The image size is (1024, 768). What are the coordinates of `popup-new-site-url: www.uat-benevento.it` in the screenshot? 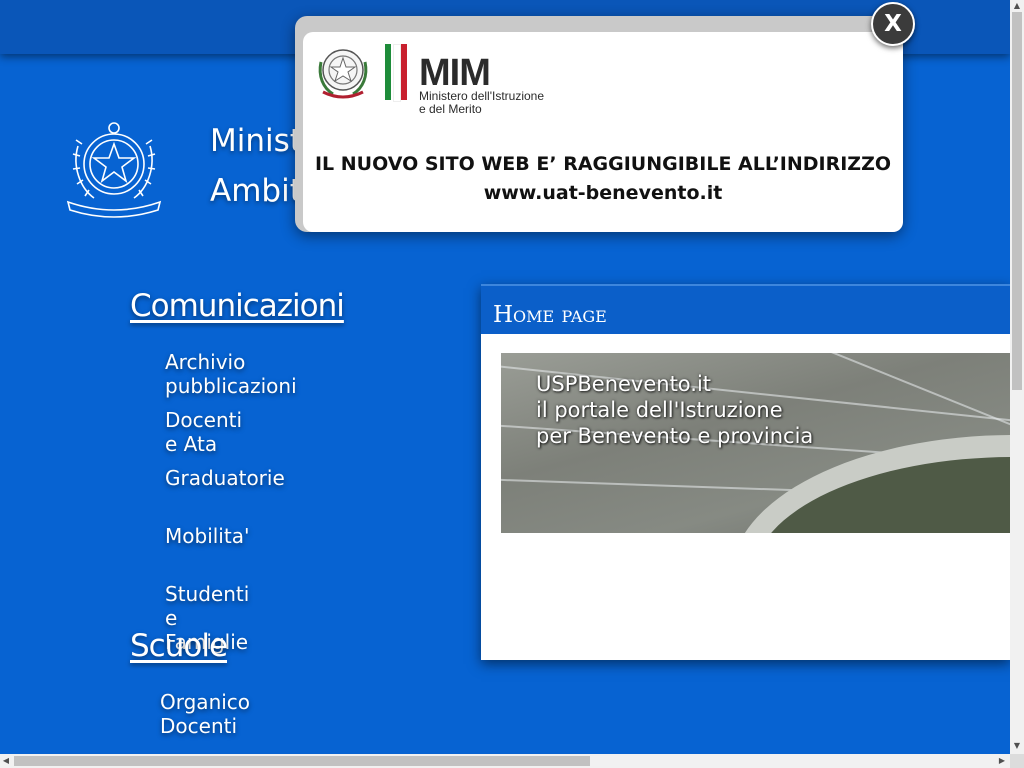 It's located at (603, 193).